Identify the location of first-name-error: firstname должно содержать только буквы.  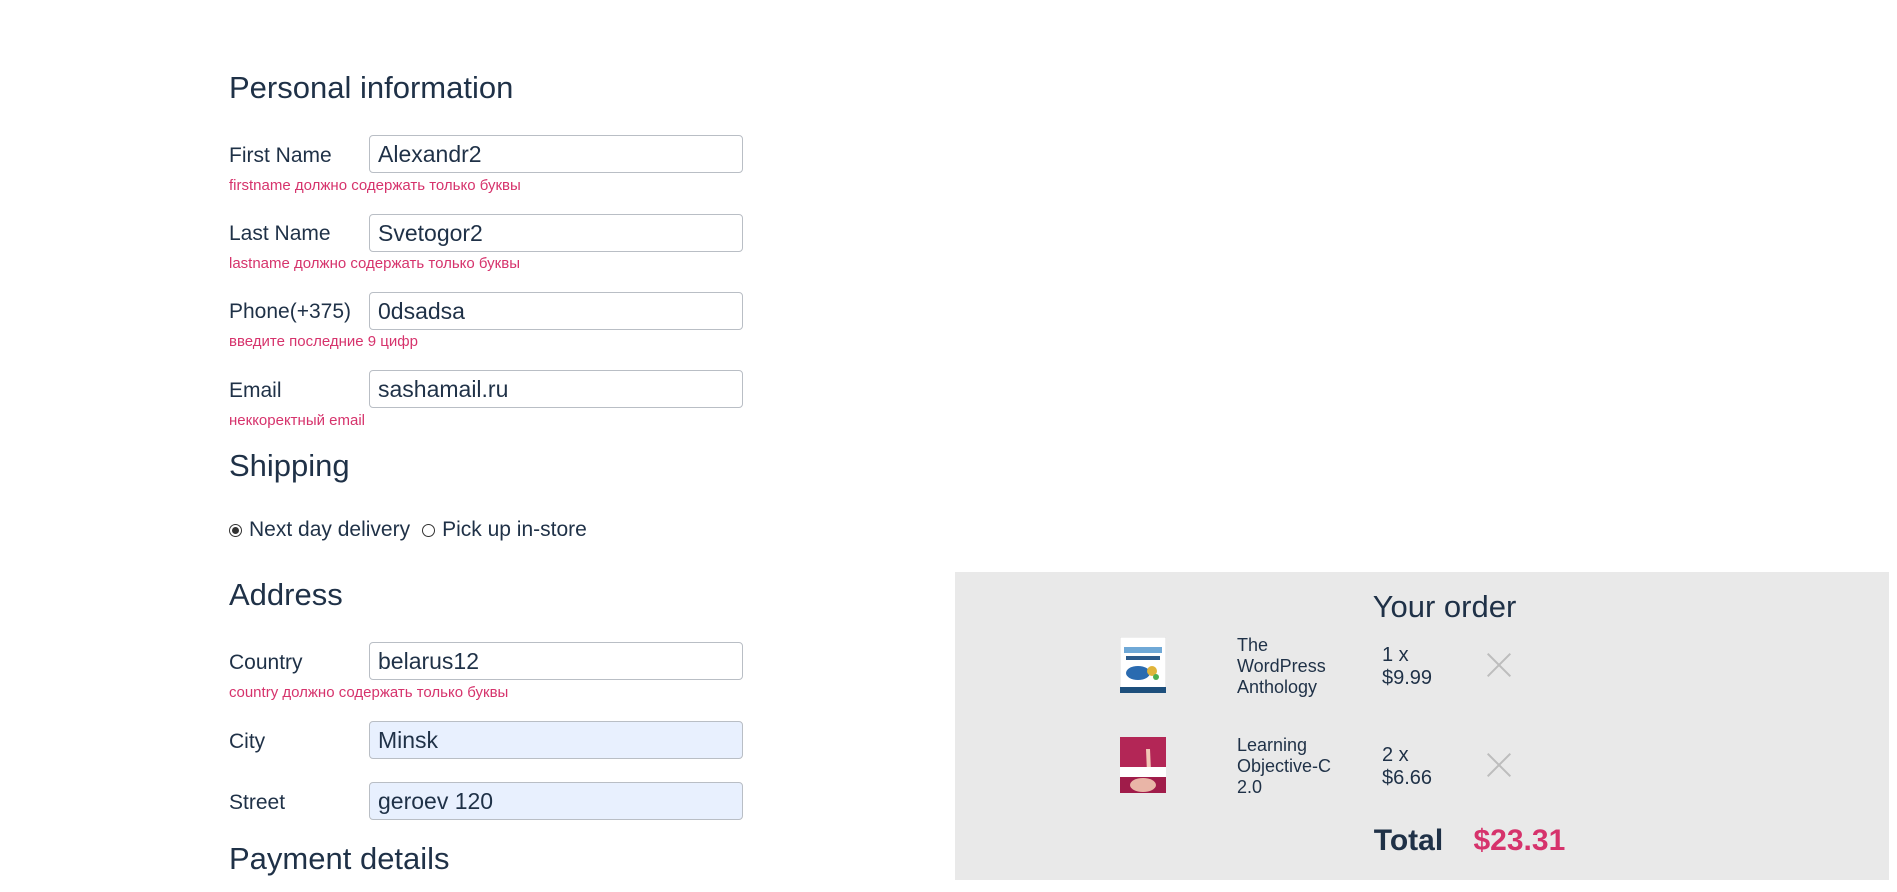
(375, 185).